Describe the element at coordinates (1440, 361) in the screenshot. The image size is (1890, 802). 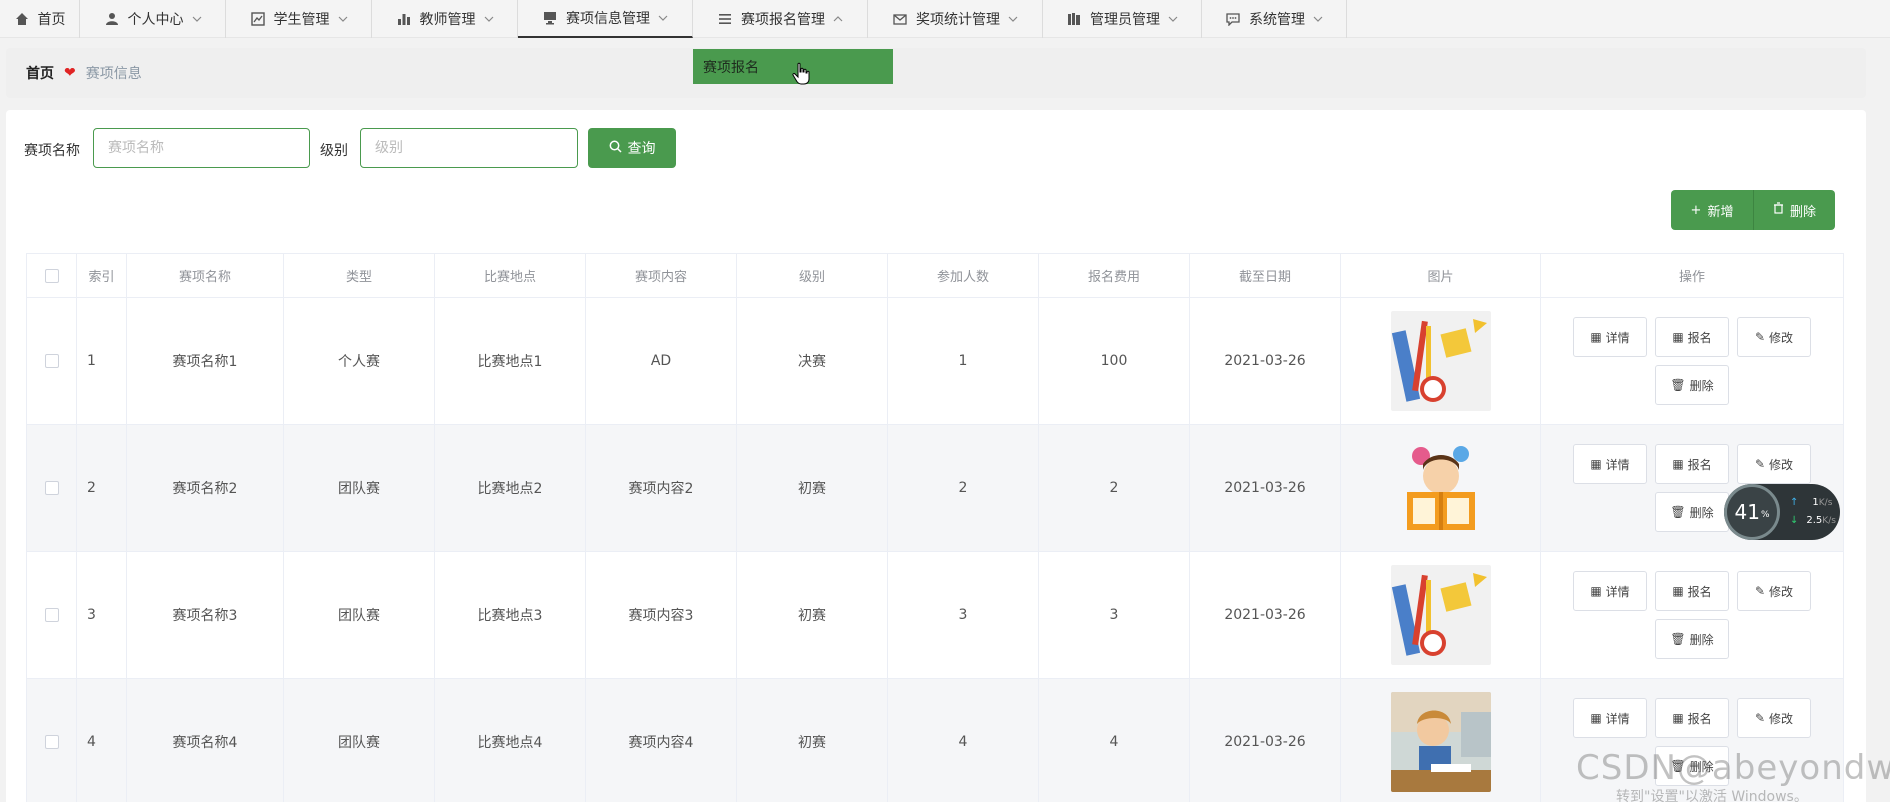
I see `stationery-image` at that location.